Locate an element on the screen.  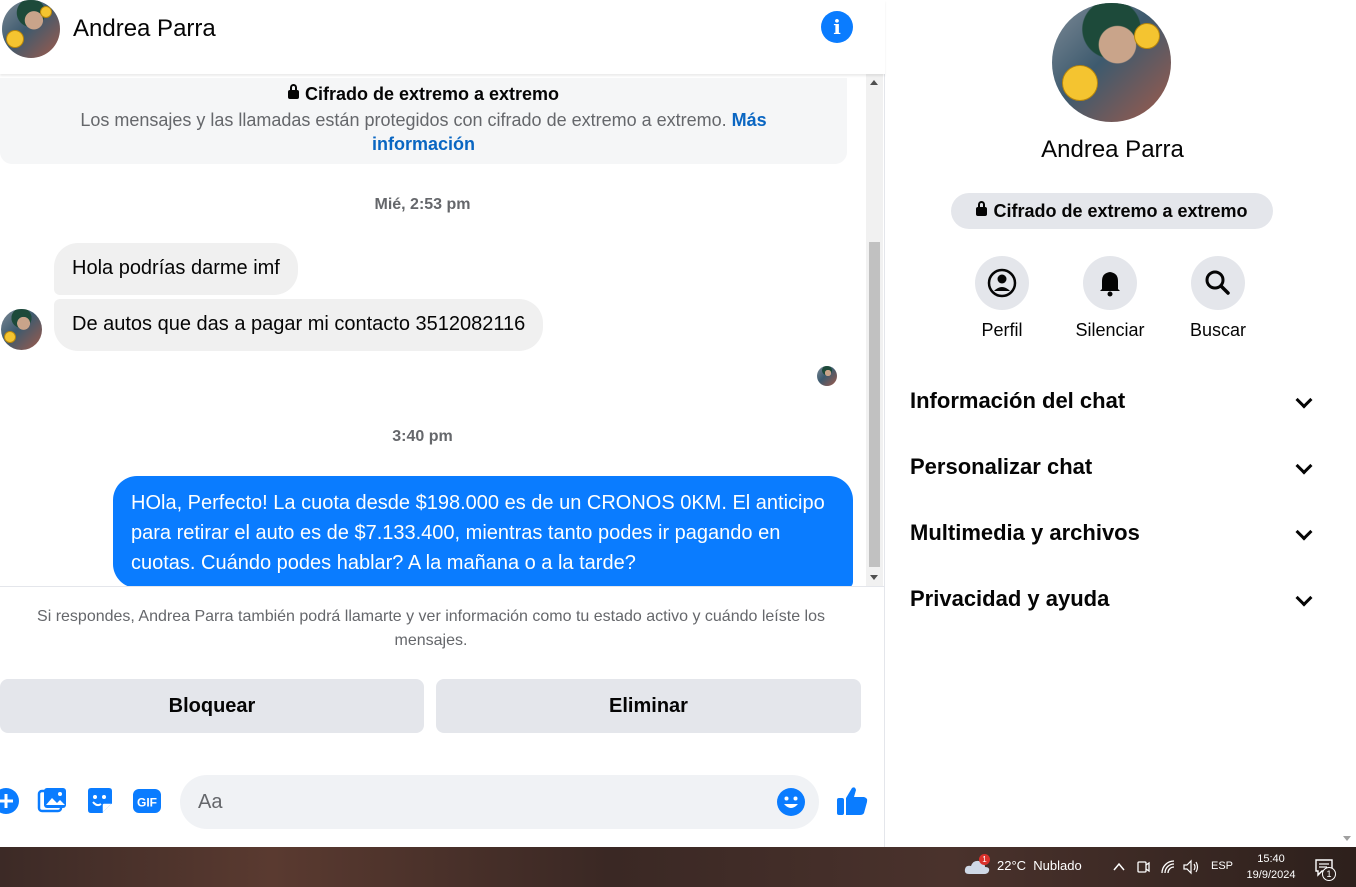
e2e-badge-text: Cifrado de extremo a extremo is located at coordinates (1120, 211).